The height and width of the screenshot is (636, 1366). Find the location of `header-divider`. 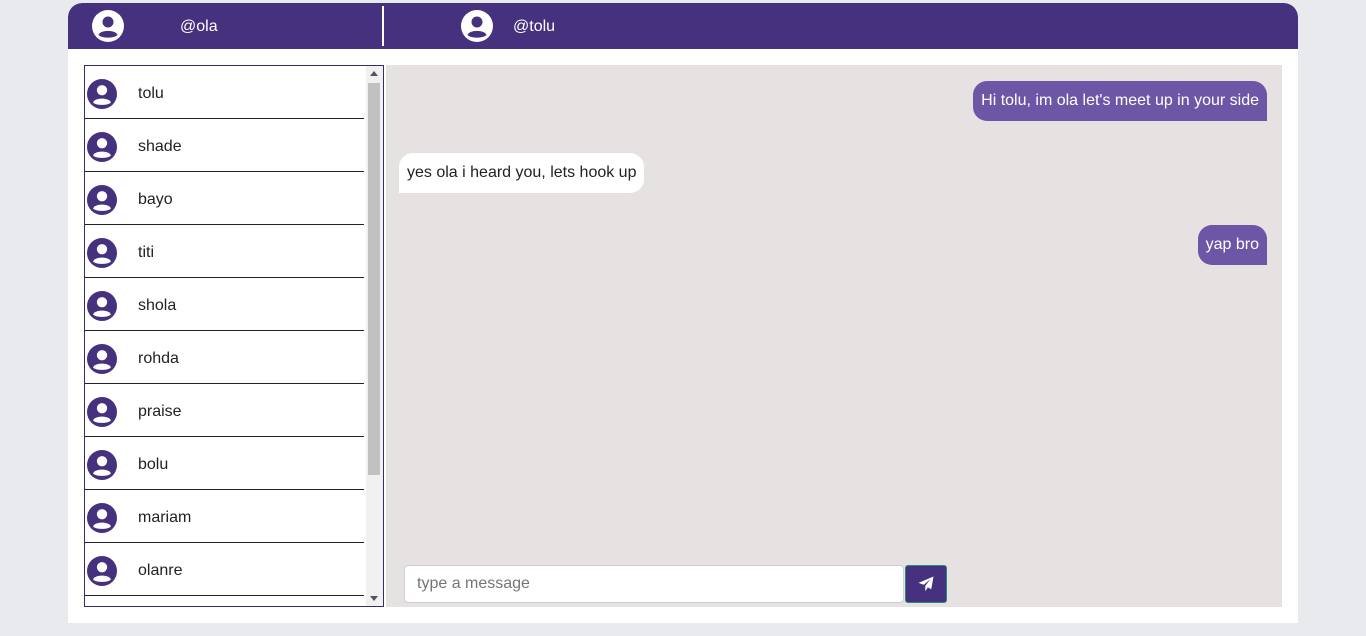

header-divider is located at coordinates (383, 26).